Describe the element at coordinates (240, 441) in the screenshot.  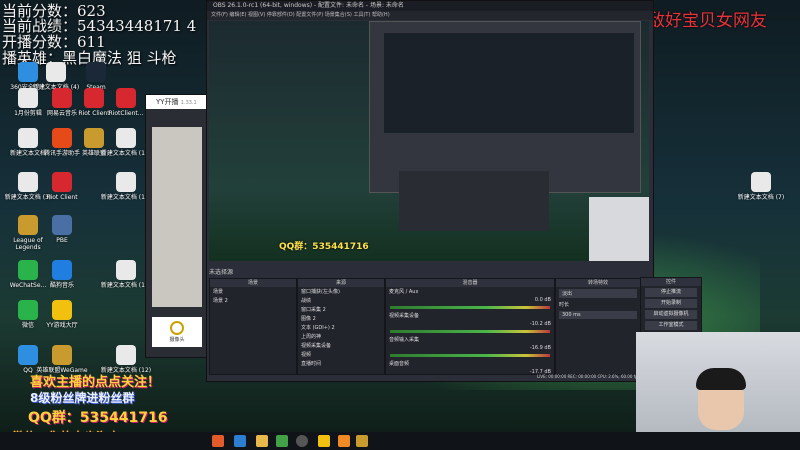
I see `edge-icon` at that location.